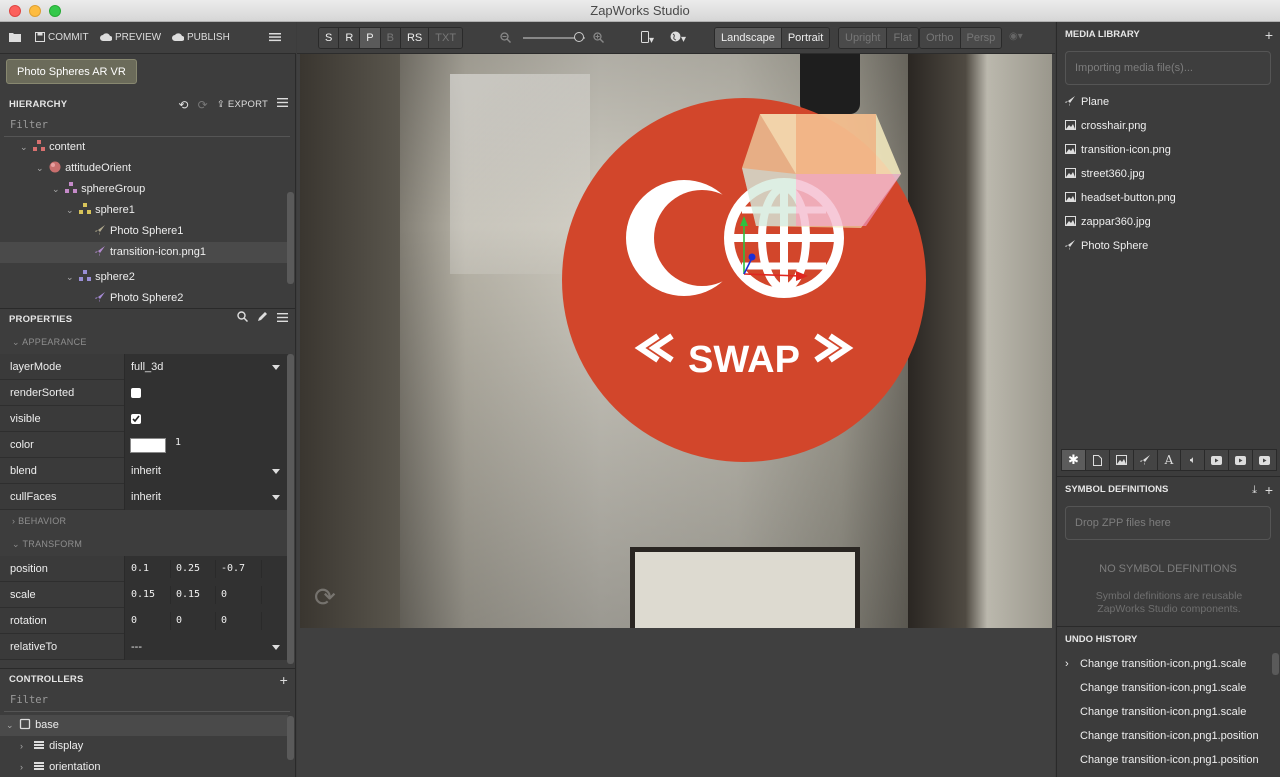 Image resolution: width=1280 pixels, height=777 pixels. What do you see at coordinates (55, 11) in the screenshot?
I see `zoom-window-button` at bounding box center [55, 11].